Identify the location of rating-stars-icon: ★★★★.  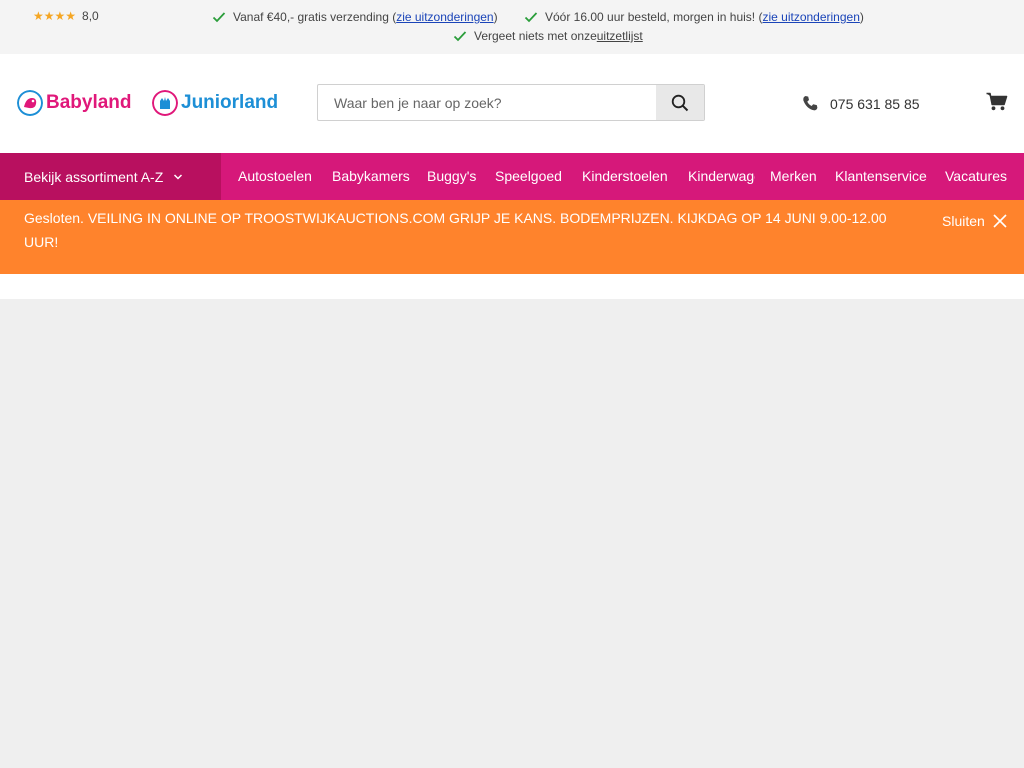
(55, 16).